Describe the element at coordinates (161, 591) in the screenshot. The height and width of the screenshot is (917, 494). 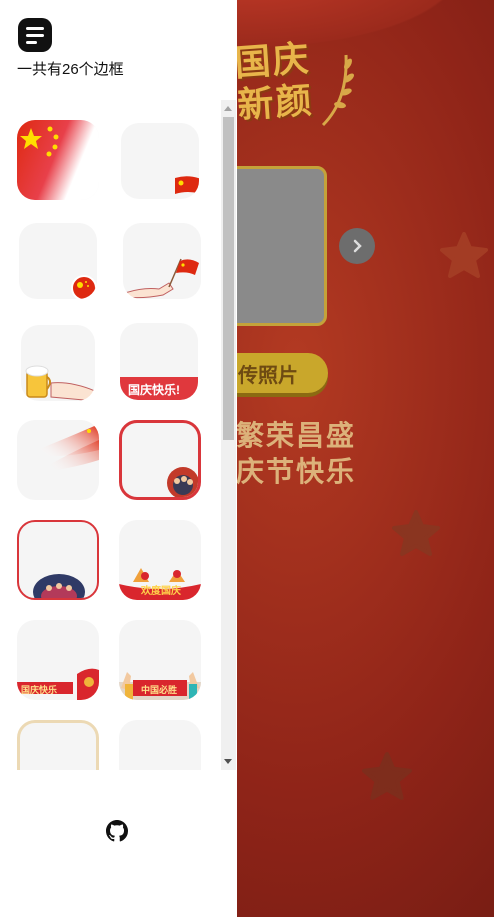
I see `frame-label: 欢度国庆` at that location.